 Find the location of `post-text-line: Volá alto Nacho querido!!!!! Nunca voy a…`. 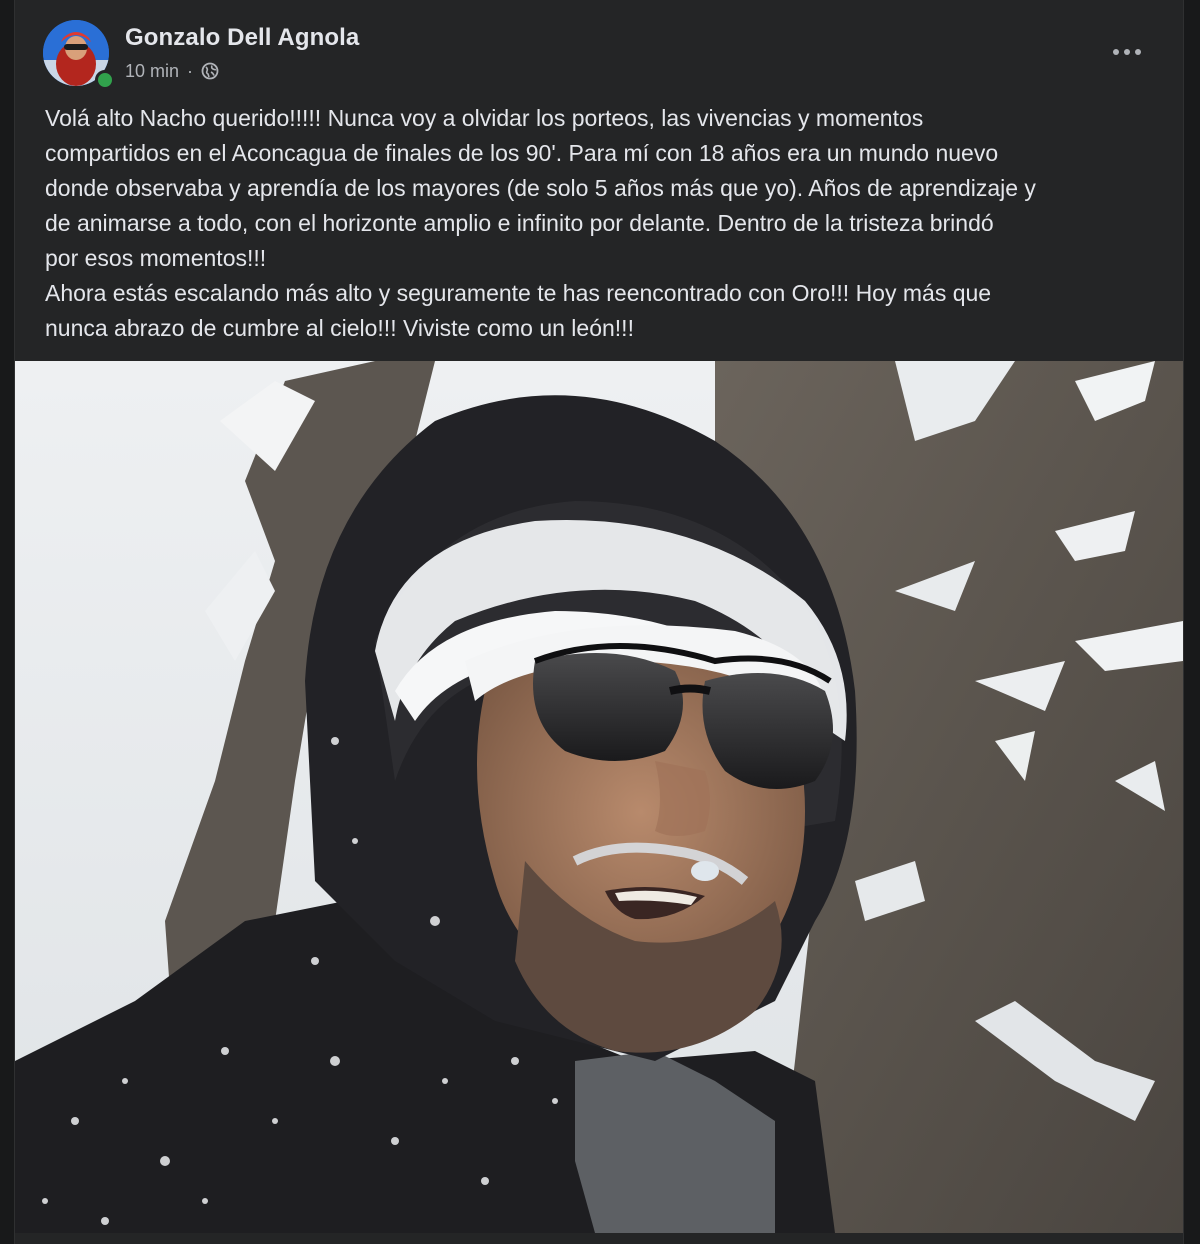

post-text-line: Volá alto Nacho querido!!!!! Nunca voy a… is located at coordinates (484, 118).